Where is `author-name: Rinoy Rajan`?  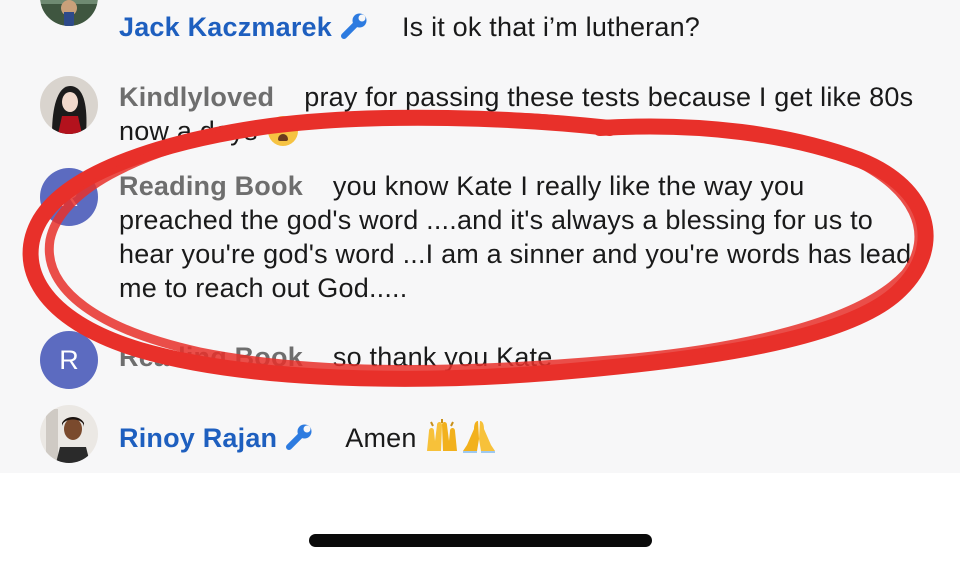
author-name: Rinoy Rajan is located at coordinates (198, 438).